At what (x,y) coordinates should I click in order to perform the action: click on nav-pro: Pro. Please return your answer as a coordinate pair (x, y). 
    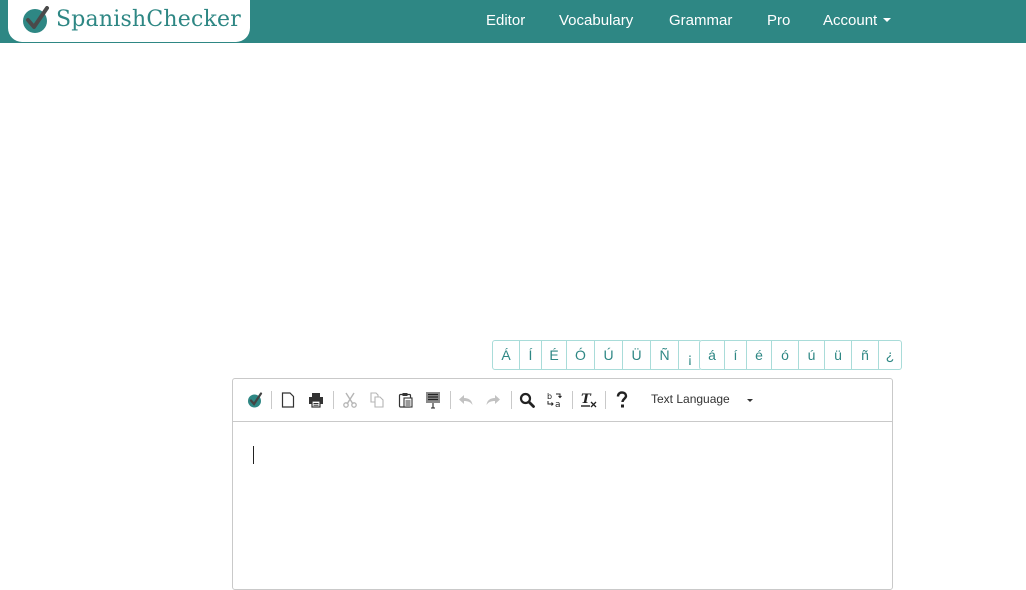
    Looking at the image, I should click on (778, 20).